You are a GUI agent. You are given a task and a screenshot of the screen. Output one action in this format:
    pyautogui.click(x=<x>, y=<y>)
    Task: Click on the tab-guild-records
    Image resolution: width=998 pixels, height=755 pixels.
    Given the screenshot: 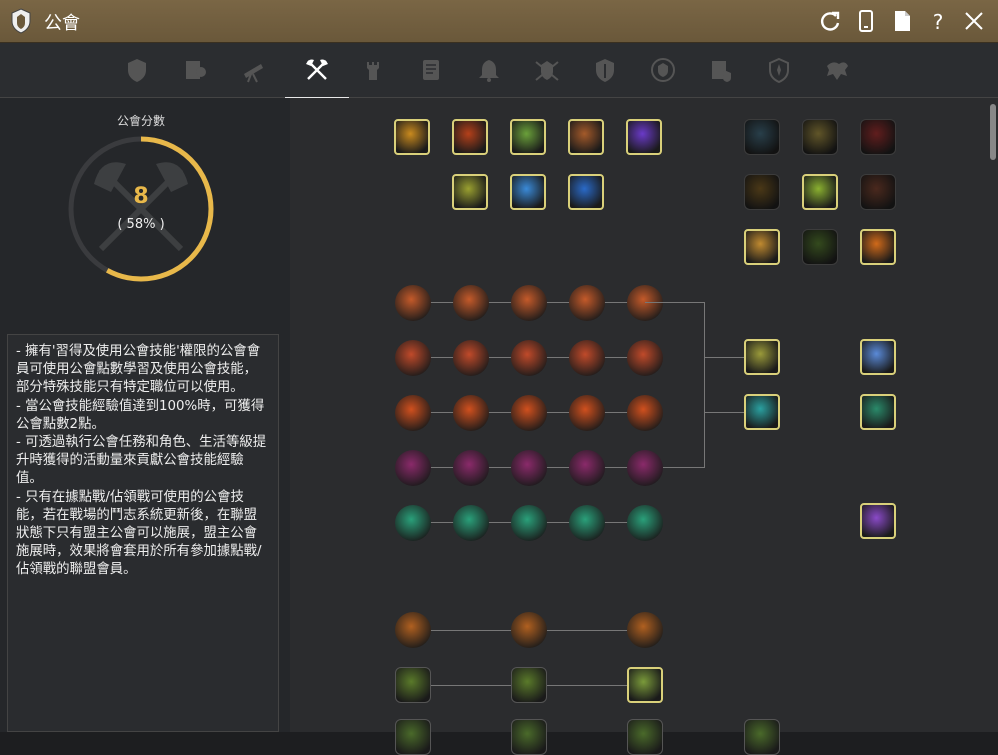 What is the action you would take?
    pyautogui.click(x=721, y=70)
    